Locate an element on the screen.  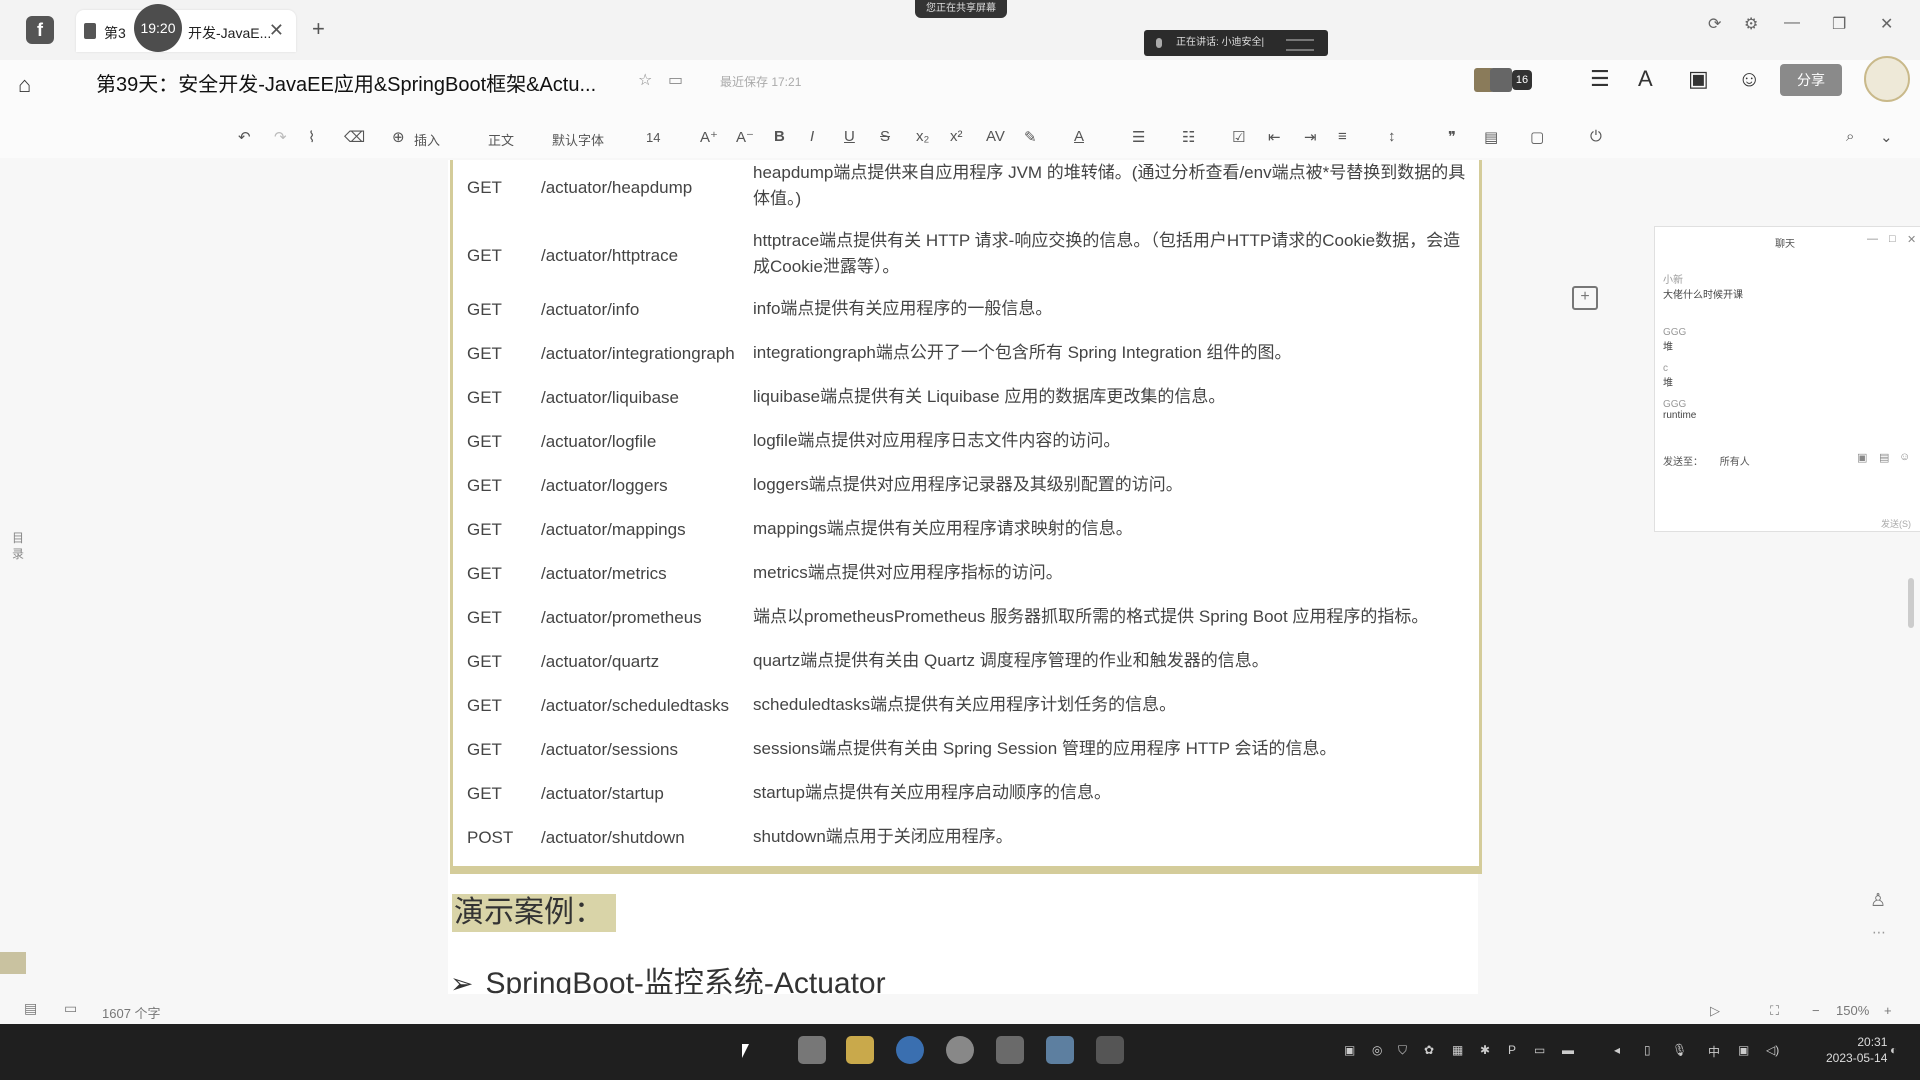
chat-image-icon: ▤ is located at coordinates (1884, 457).